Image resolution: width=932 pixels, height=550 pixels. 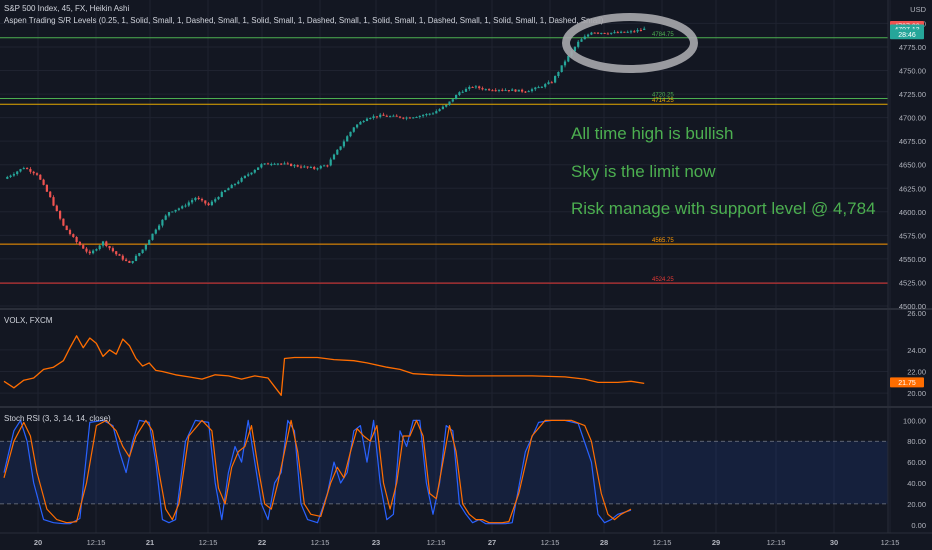 What do you see at coordinates (652, 133) in the screenshot?
I see `annotation-1: All time high is bullish` at bounding box center [652, 133].